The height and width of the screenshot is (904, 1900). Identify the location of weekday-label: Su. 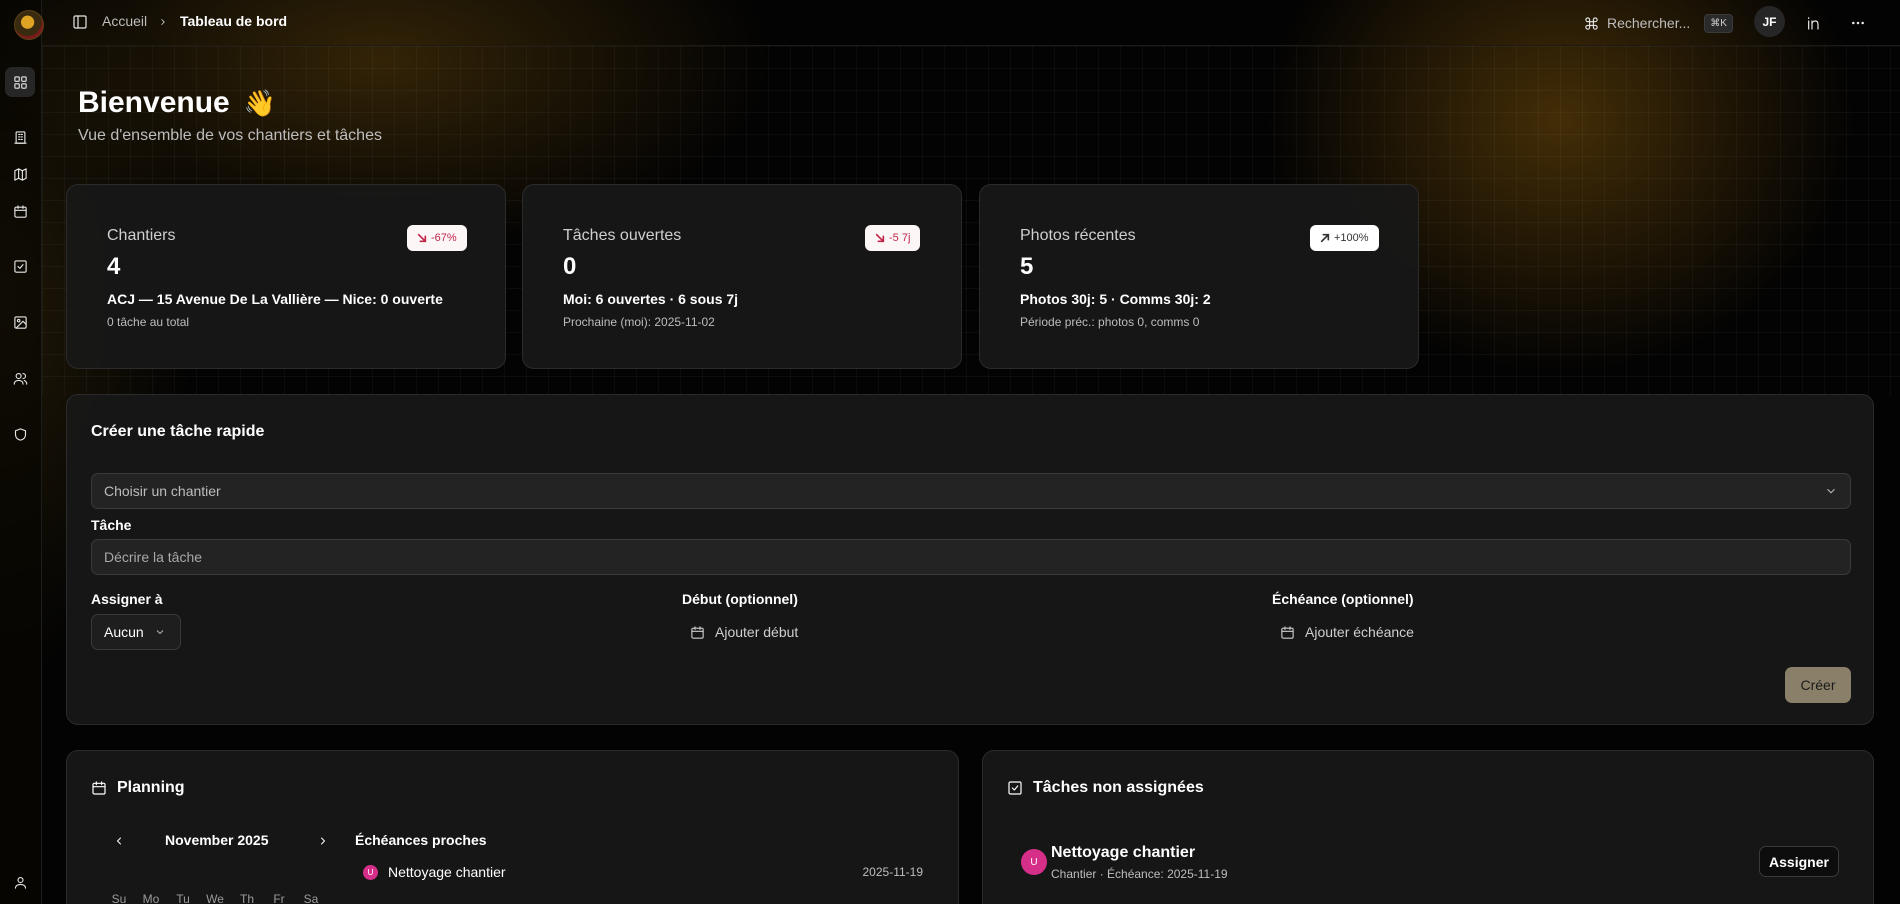
(119, 898).